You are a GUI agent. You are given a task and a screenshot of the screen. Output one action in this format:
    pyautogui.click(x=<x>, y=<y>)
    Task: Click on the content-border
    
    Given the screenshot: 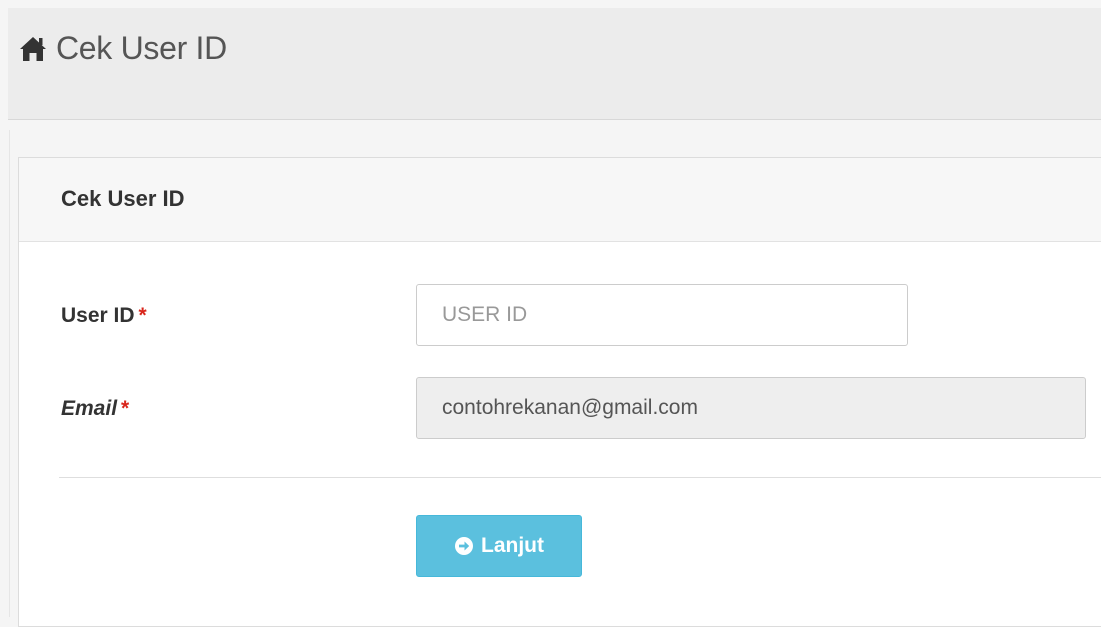 What is the action you would take?
    pyautogui.click(x=9, y=373)
    